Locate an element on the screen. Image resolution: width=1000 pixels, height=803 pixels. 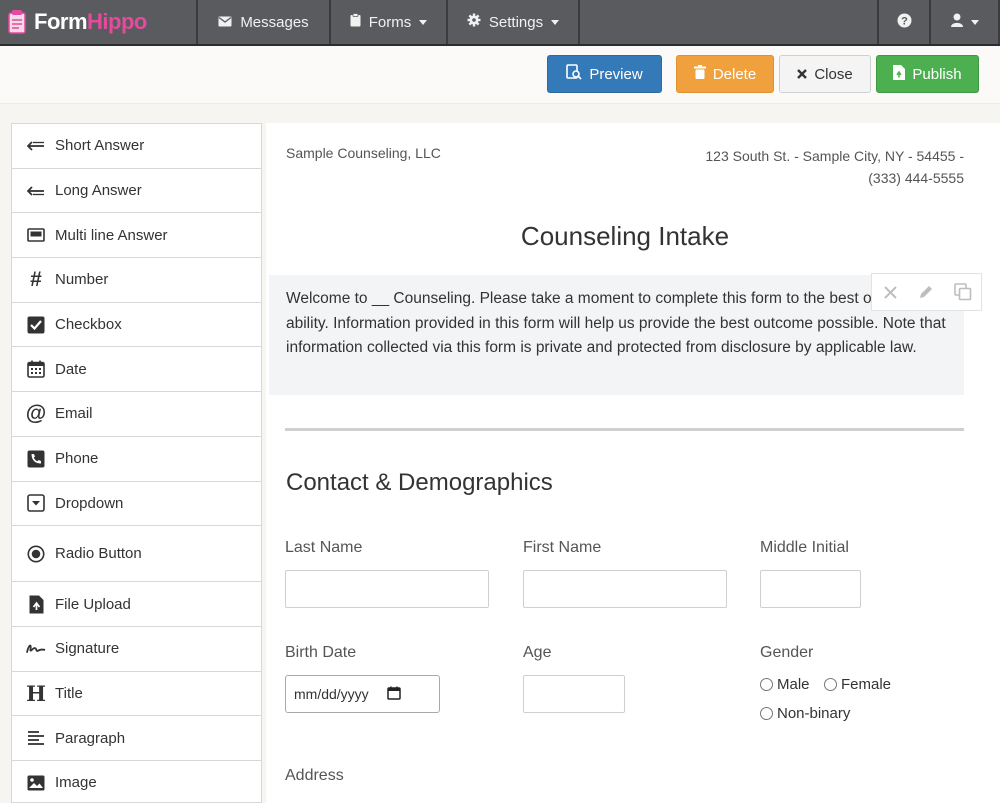
dropdown-icon is located at coordinates (36, 503).